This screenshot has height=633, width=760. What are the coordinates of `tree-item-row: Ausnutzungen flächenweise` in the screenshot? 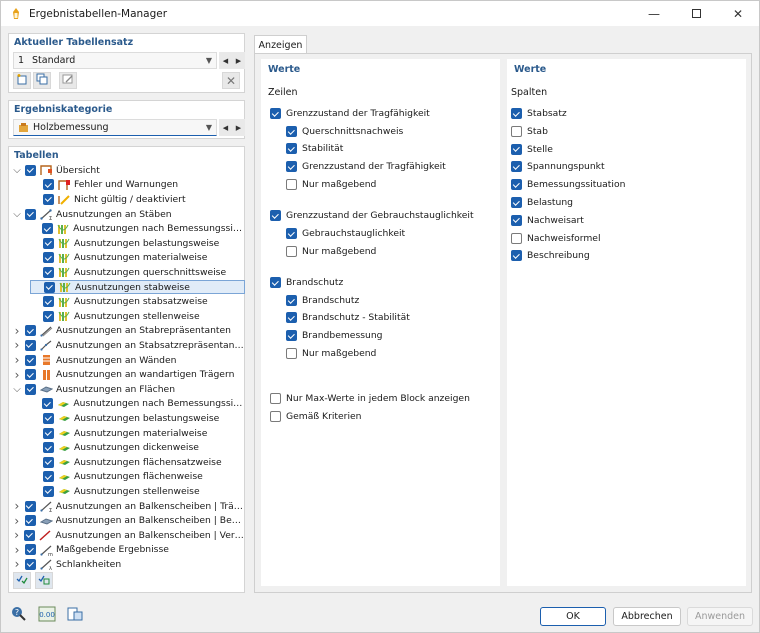 It's located at (137, 477).